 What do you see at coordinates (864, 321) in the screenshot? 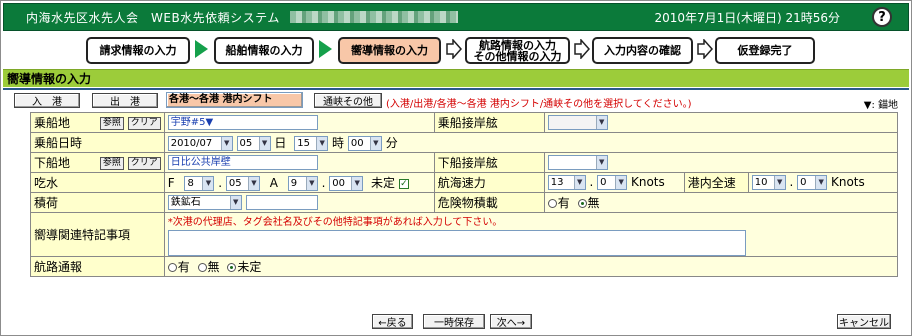
I see `cancel-button: キャンセル` at bounding box center [864, 321].